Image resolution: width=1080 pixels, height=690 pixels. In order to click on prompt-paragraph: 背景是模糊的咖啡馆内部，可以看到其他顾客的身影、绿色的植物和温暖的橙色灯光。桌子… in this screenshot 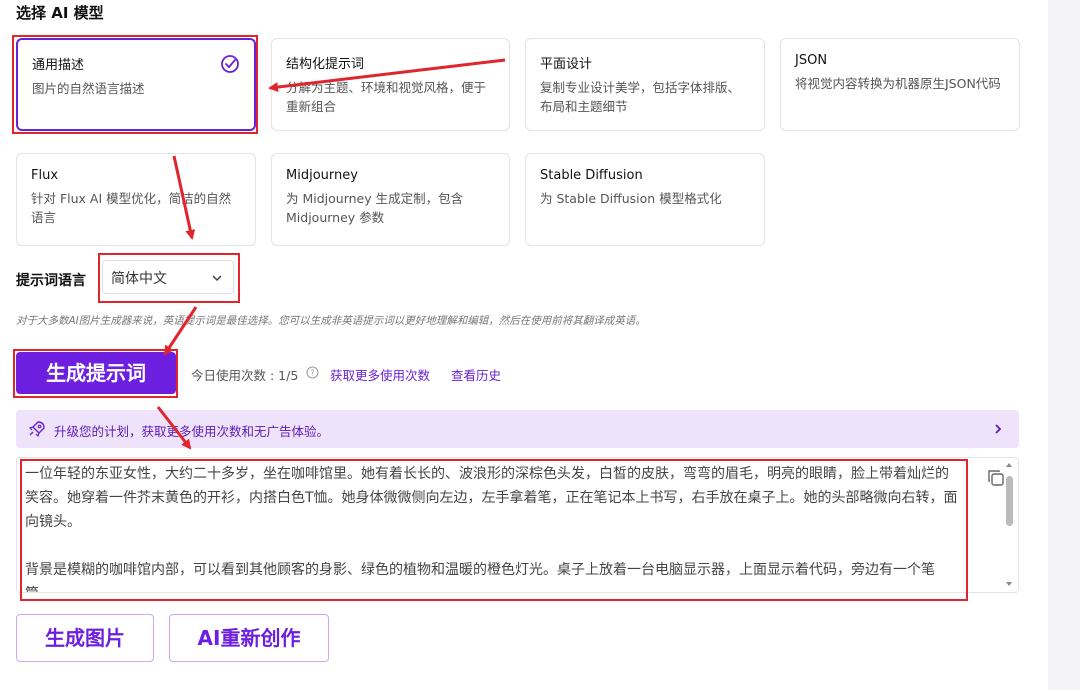, I will do `click(480, 577)`.